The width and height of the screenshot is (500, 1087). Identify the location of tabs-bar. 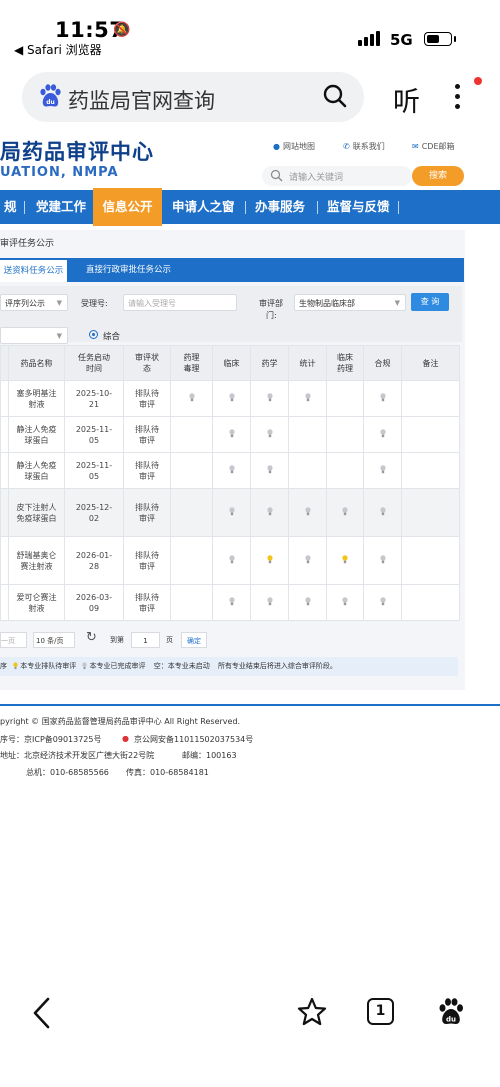
(232, 270).